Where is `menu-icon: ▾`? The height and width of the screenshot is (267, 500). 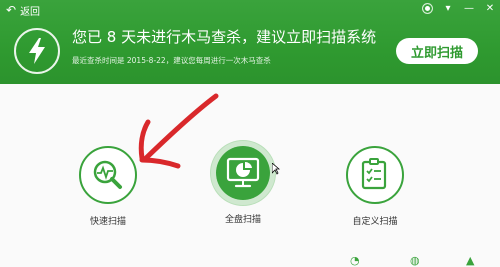 menu-icon: ▾ is located at coordinates (448, 8).